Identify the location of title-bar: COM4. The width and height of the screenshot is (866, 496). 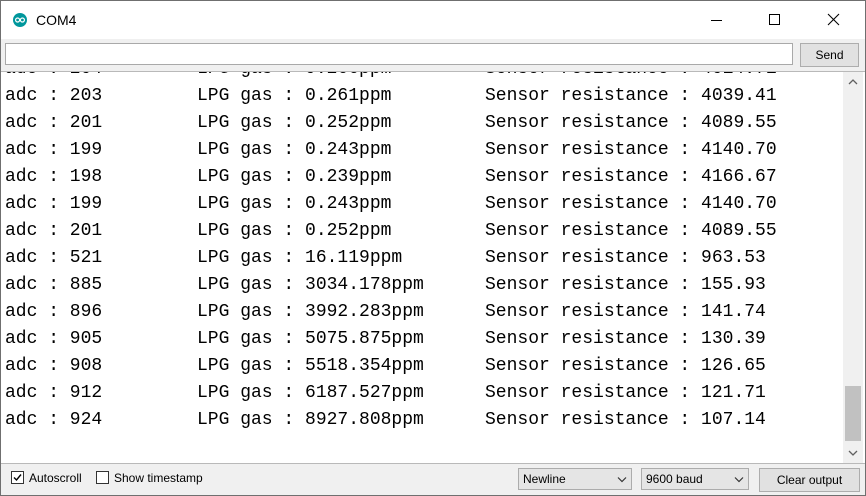
(433, 20).